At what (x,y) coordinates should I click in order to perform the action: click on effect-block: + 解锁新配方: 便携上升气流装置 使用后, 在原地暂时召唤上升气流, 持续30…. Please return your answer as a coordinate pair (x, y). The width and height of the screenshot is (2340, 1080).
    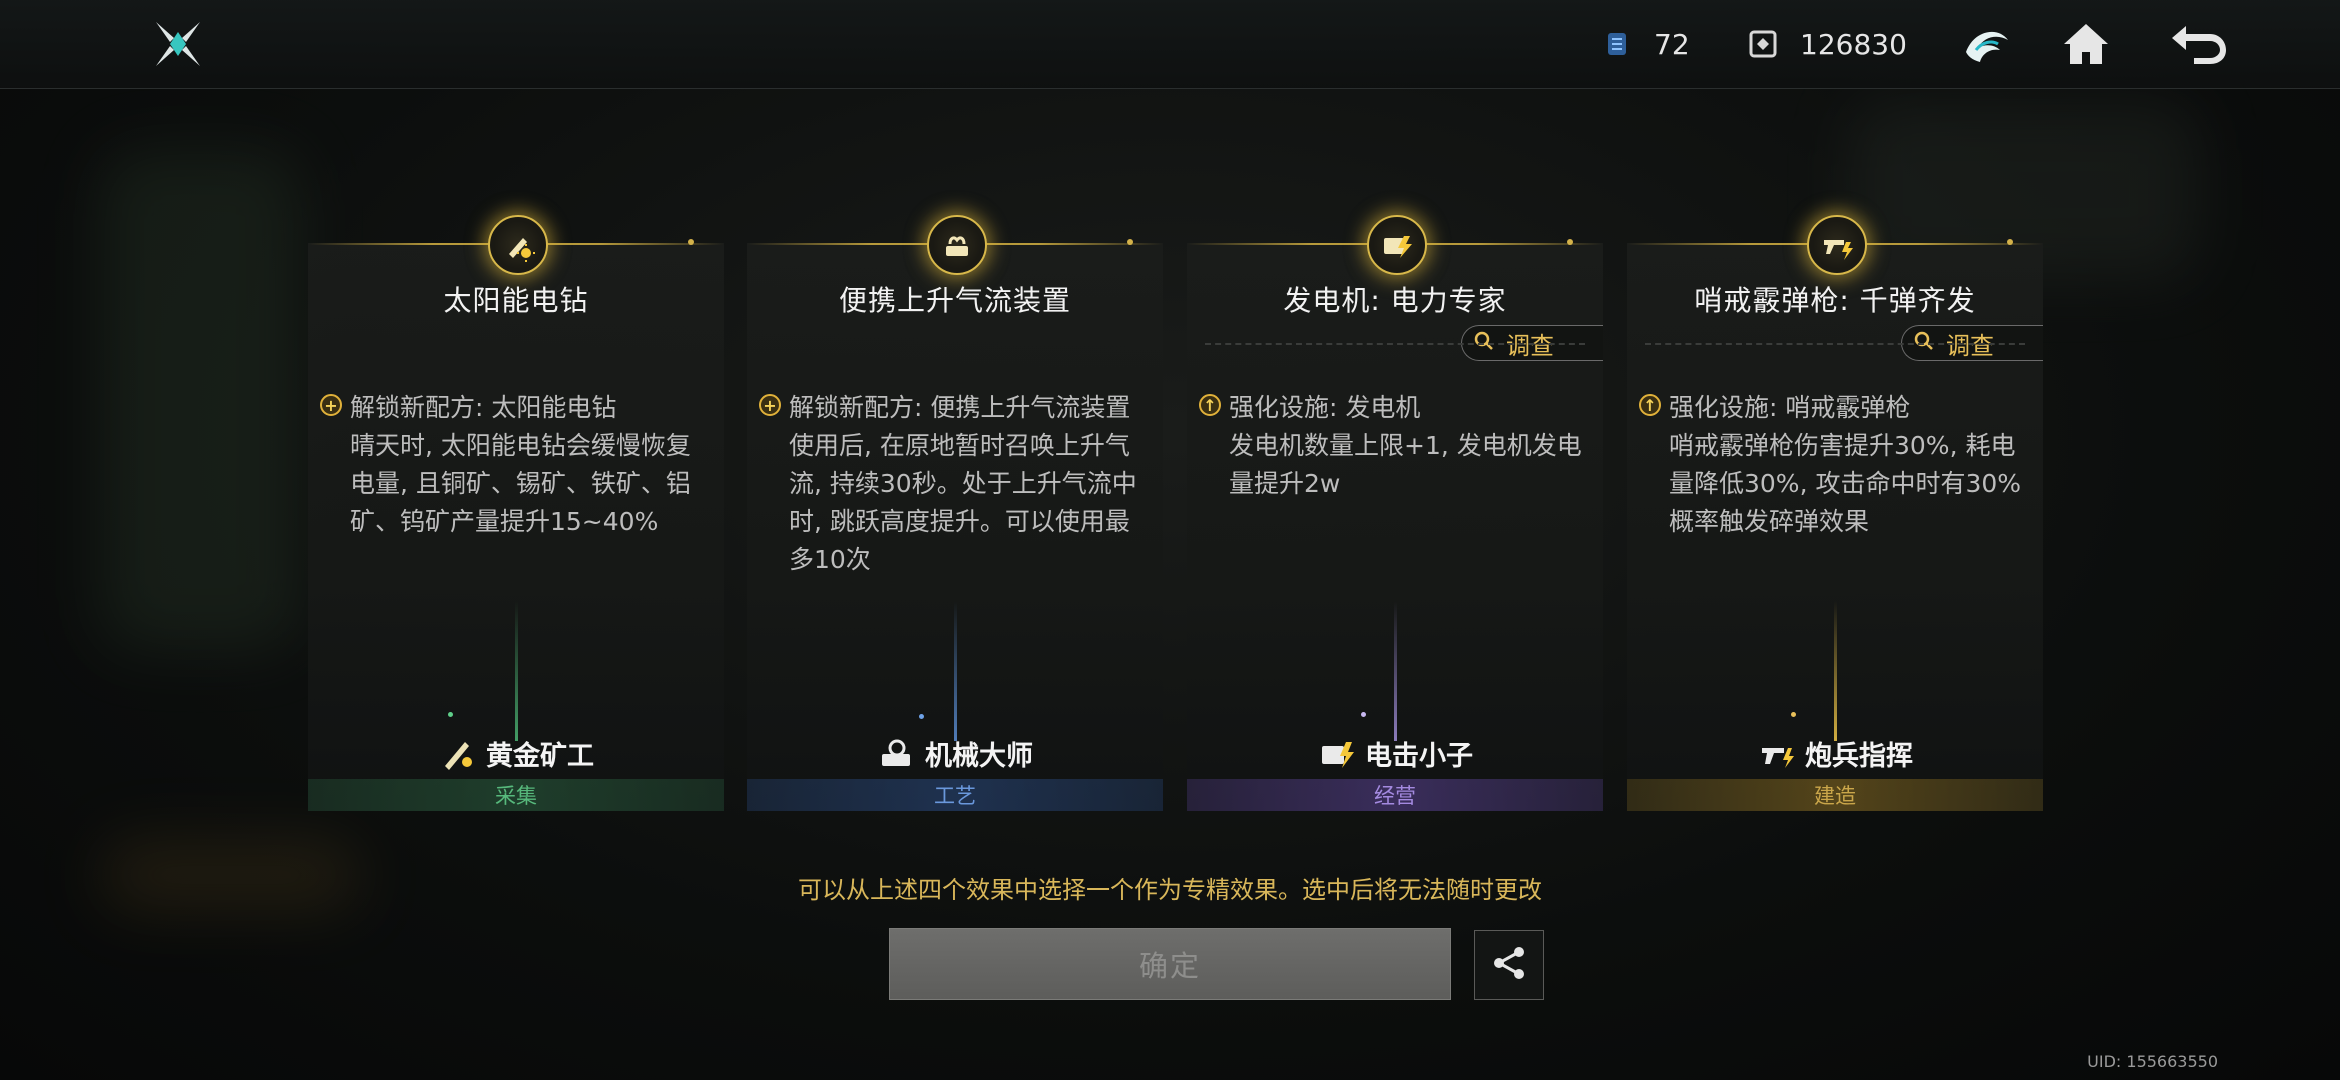
    Looking at the image, I should click on (955, 484).